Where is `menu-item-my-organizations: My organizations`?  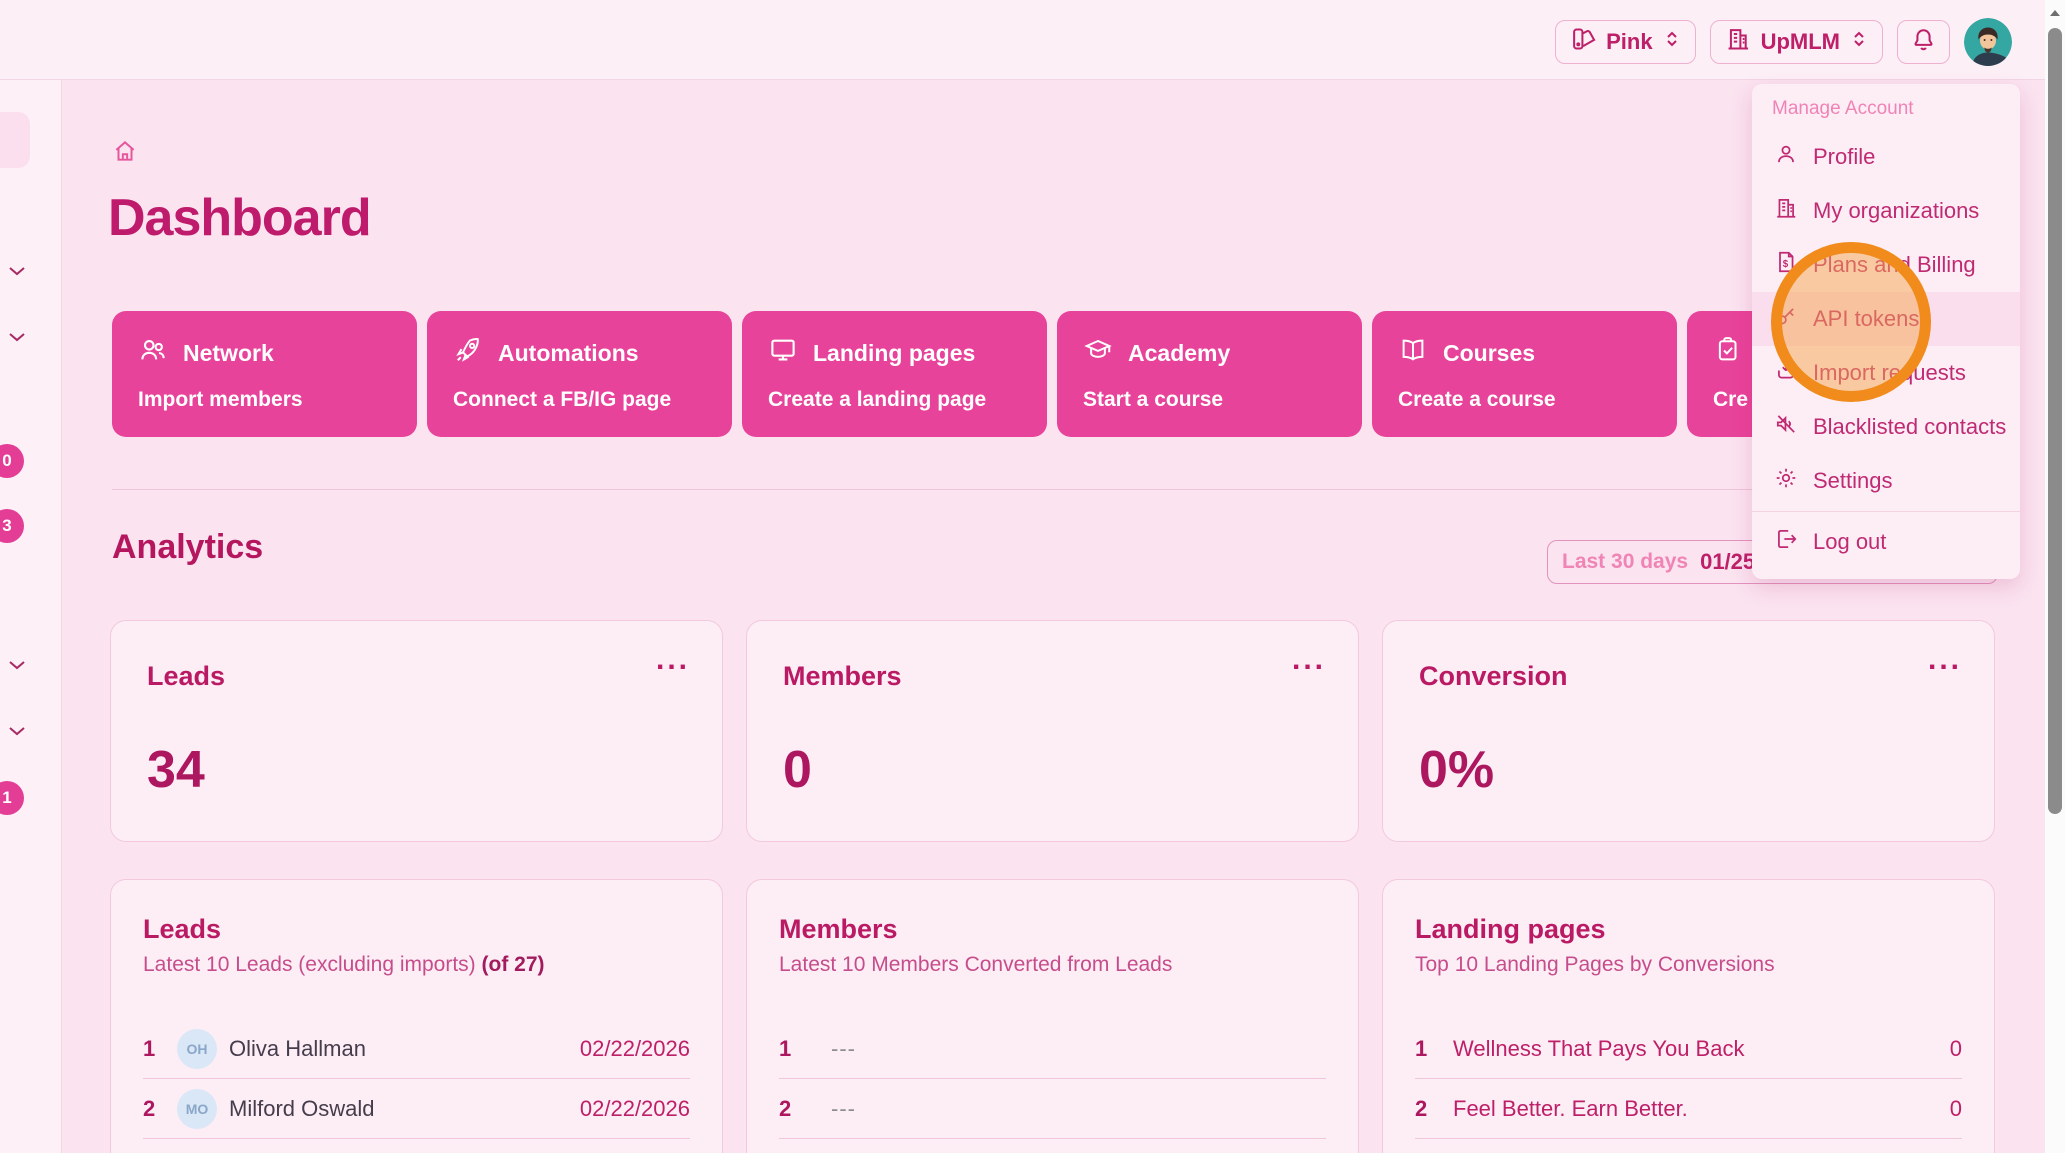 menu-item-my-organizations: My organizations is located at coordinates (1886, 211).